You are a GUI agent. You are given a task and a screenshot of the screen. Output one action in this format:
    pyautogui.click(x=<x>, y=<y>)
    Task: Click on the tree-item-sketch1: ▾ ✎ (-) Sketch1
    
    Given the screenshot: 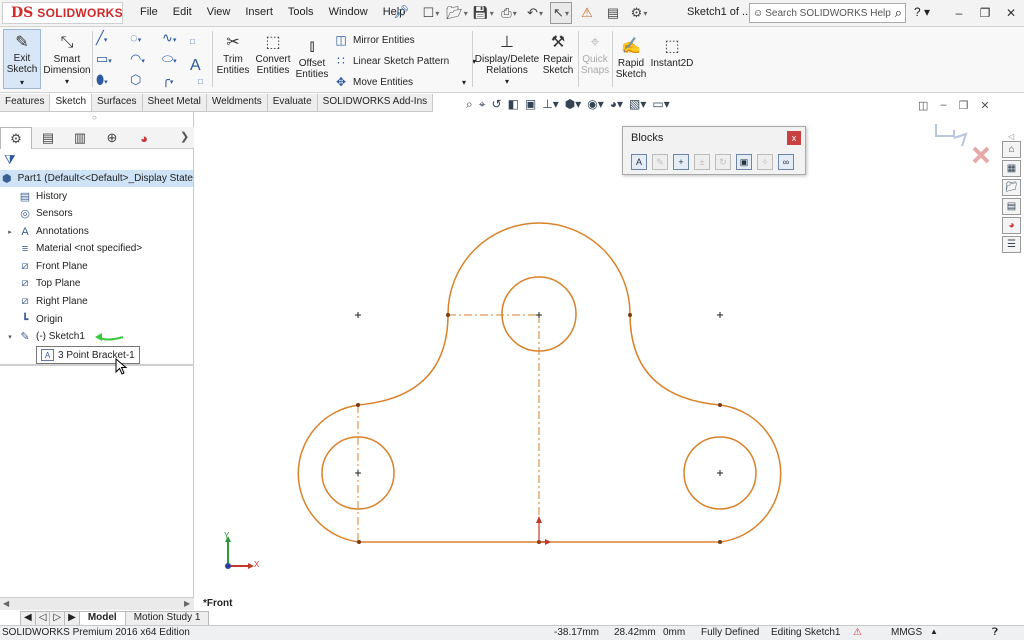 What is the action you would take?
    pyautogui.click(x=64, y=336)
    